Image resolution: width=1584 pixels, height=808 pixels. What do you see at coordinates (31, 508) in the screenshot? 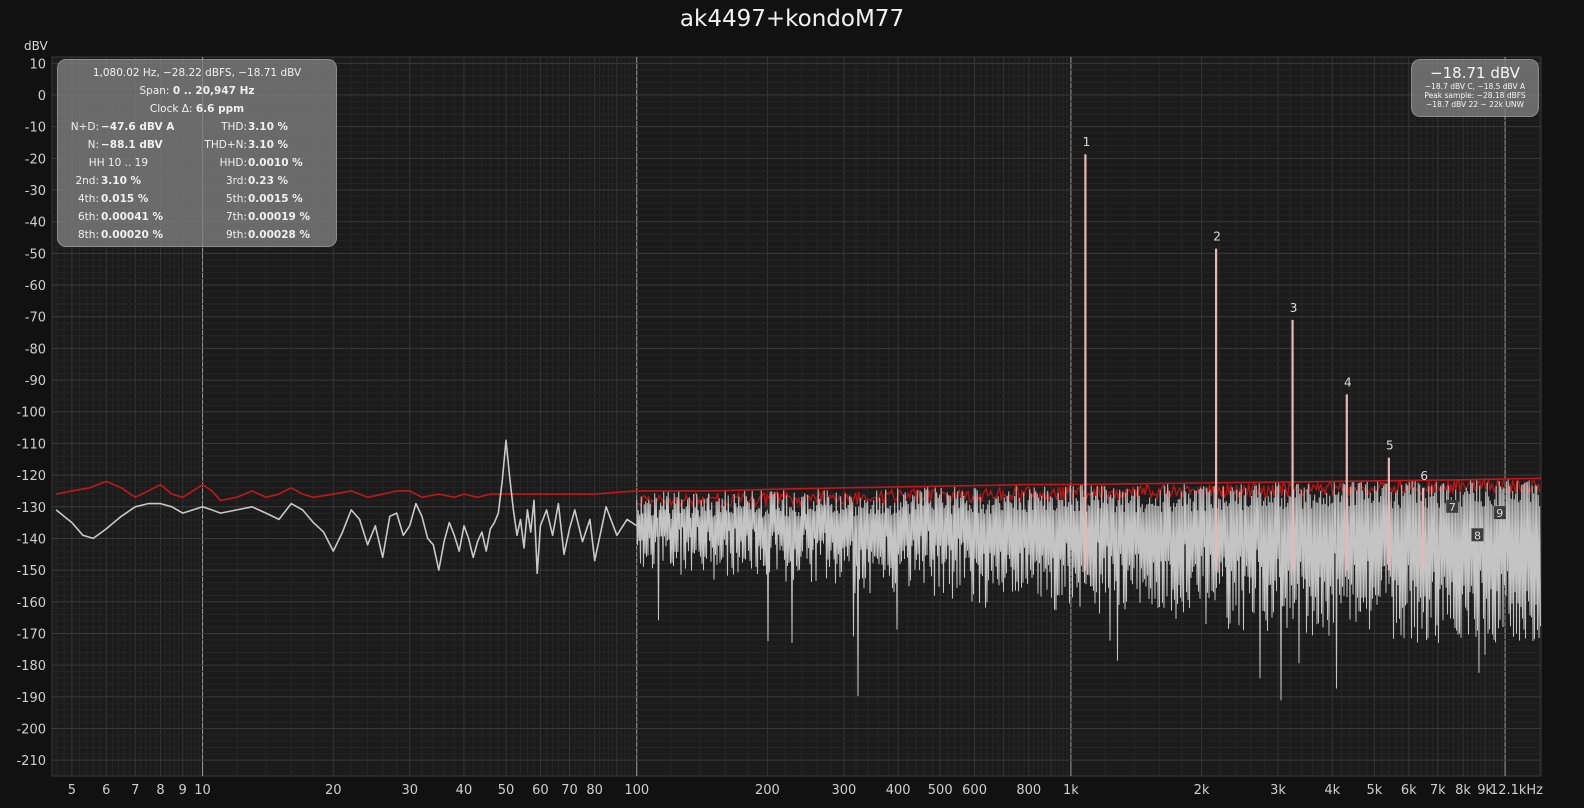
I see `y-tick-label: -130` at bounding box center [31, 508].